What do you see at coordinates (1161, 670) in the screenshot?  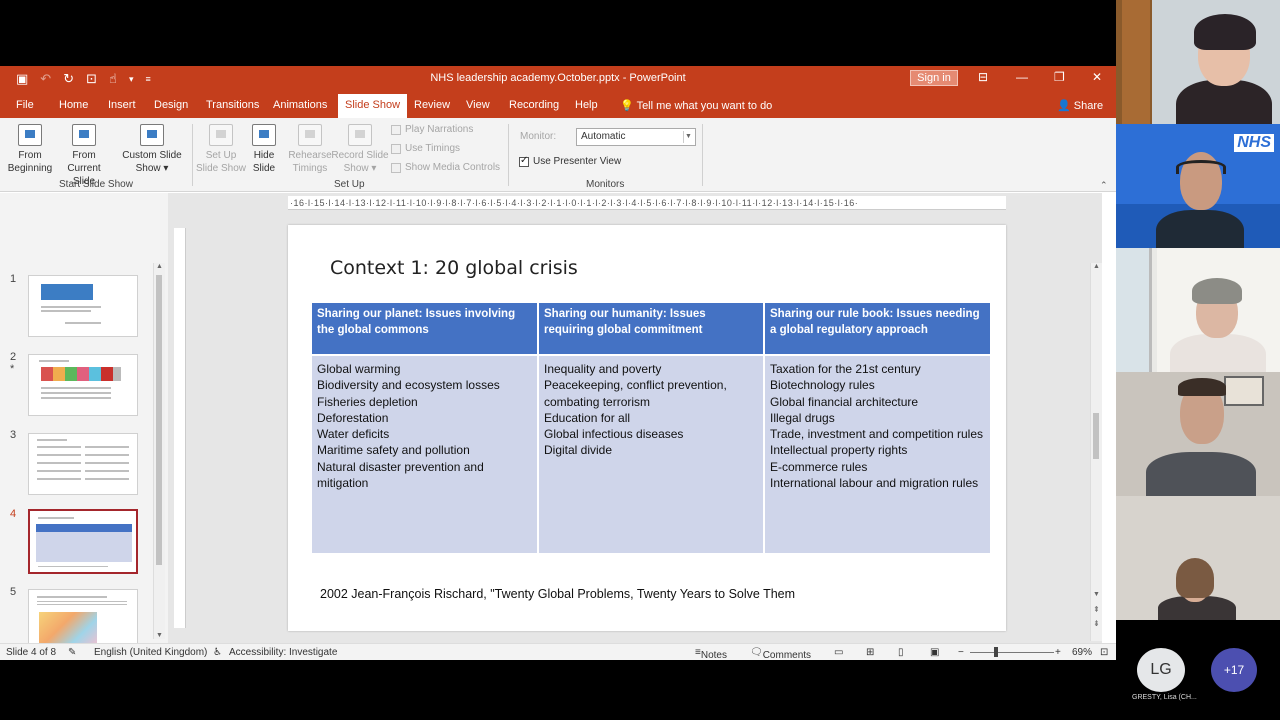 I see `participant-avatar: LG` at bounding box center [1161, 670].